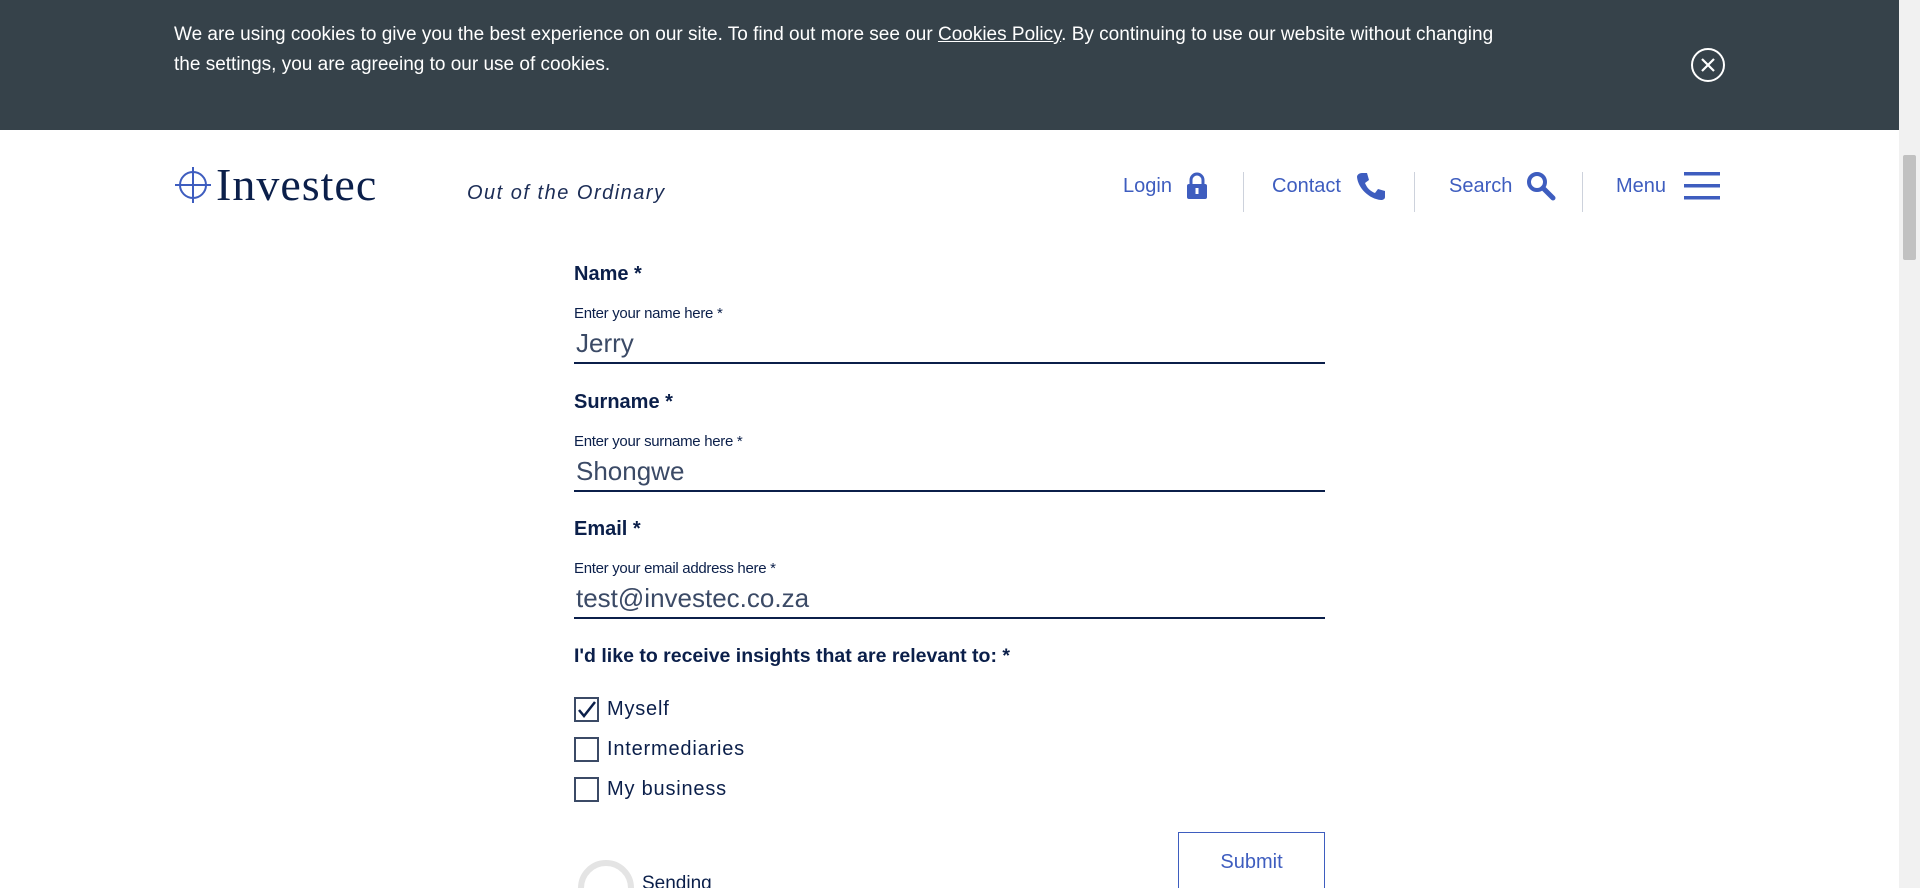 This screenshot has height=888, width=1920. I want to click on email-label: Enter your email address here *, so click(675, 568).